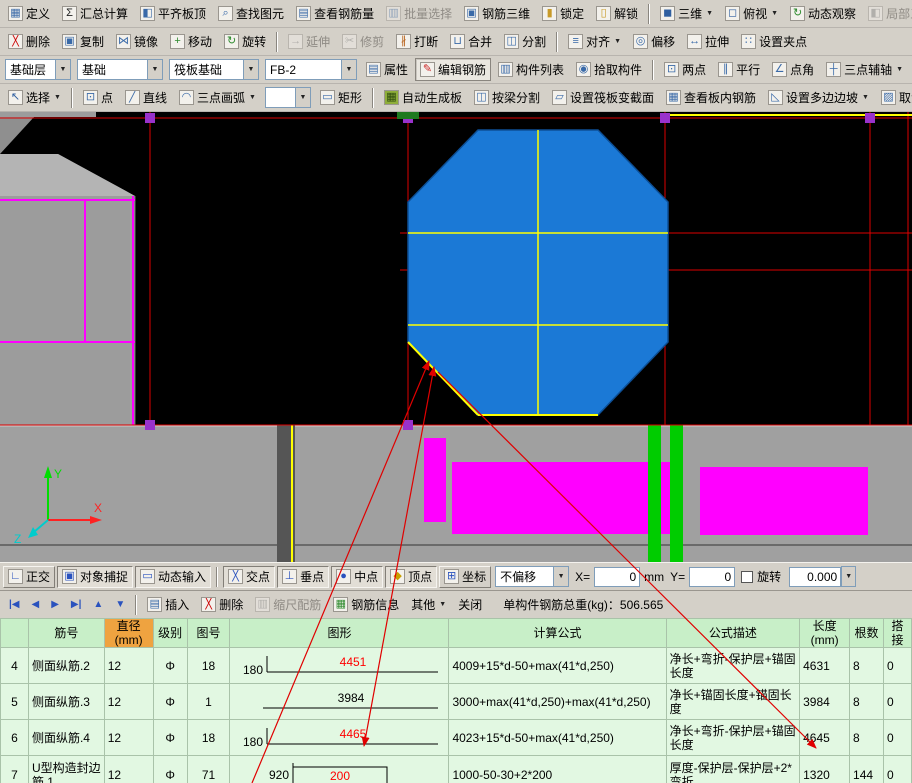 Image resolution: width=912 pixels, height=783 pixels. I want to click on figure-number-cell: 1, so click(208, 701).